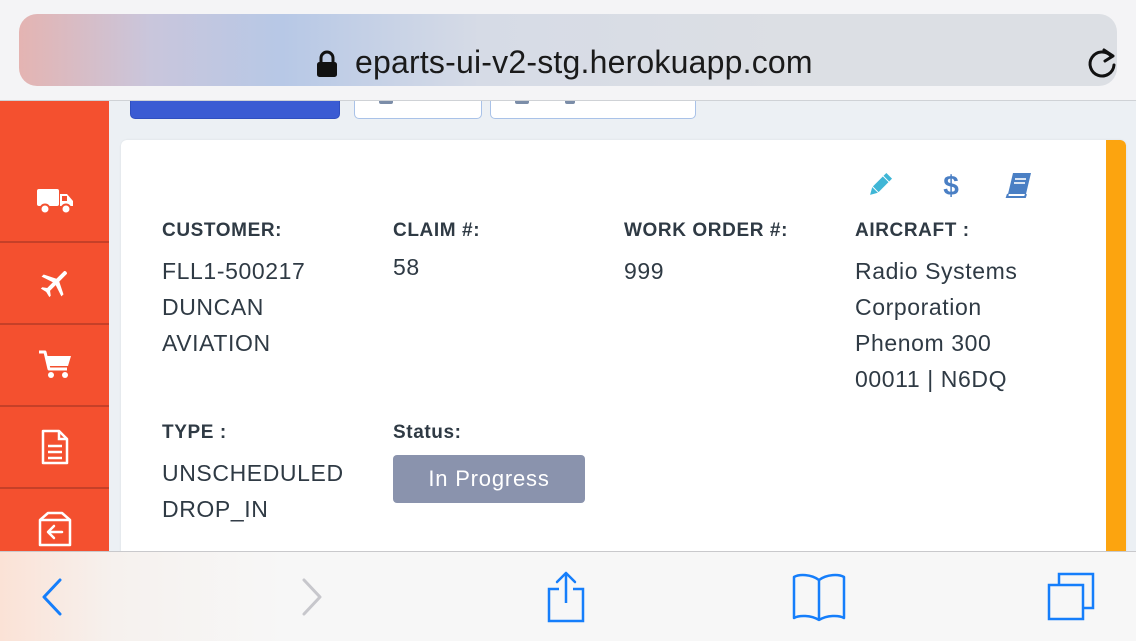 This screenshot has width=1136, height=641. Describe the element at coordinates (912, 230) in the screenshot. I see `aircraft-label: AIRCRAFT :` at that location.